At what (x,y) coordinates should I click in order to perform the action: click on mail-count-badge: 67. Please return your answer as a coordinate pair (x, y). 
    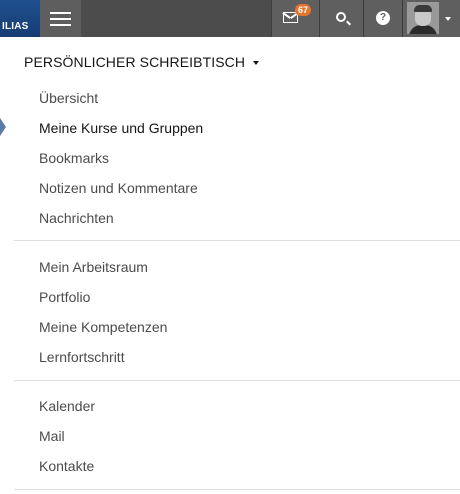
    Looking at the image, I should click on (303, 10).